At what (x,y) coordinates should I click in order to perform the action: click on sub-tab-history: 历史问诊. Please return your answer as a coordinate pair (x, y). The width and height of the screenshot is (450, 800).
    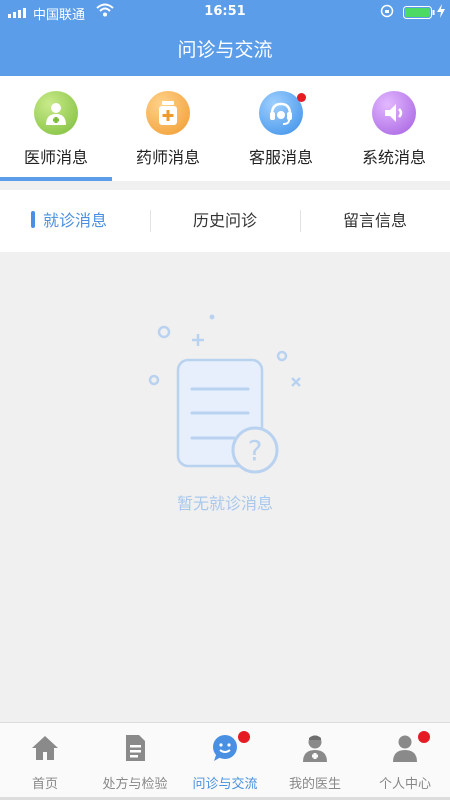
    Looking at the image, I should click on (225, 221).